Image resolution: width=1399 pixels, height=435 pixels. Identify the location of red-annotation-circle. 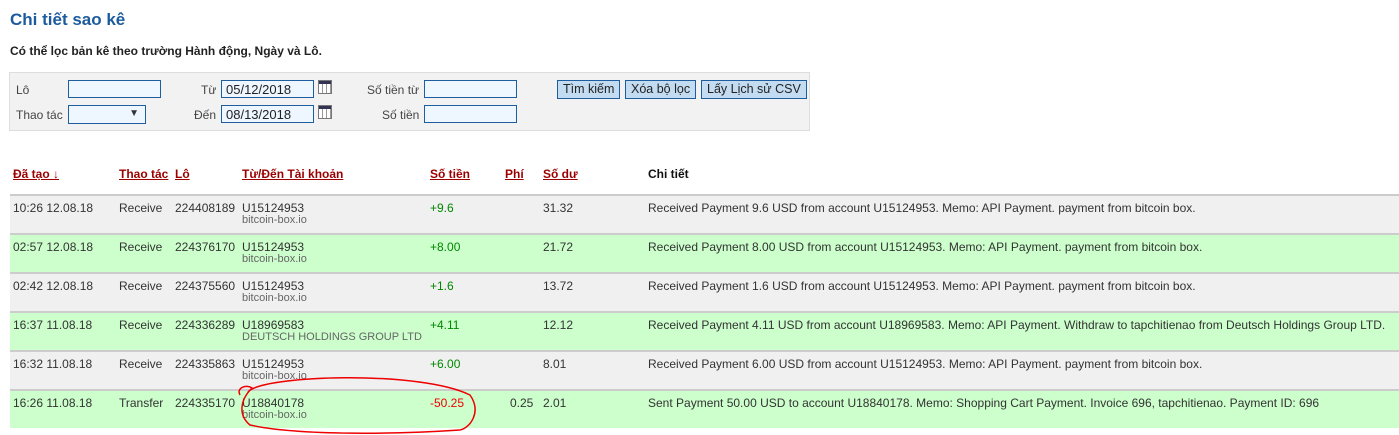
(357, 405).